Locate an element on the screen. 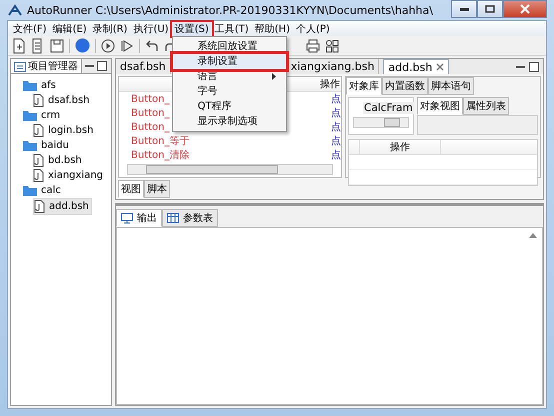 This screenshot has height=416, width=554. save-icon is located at coordinates (57, 45).